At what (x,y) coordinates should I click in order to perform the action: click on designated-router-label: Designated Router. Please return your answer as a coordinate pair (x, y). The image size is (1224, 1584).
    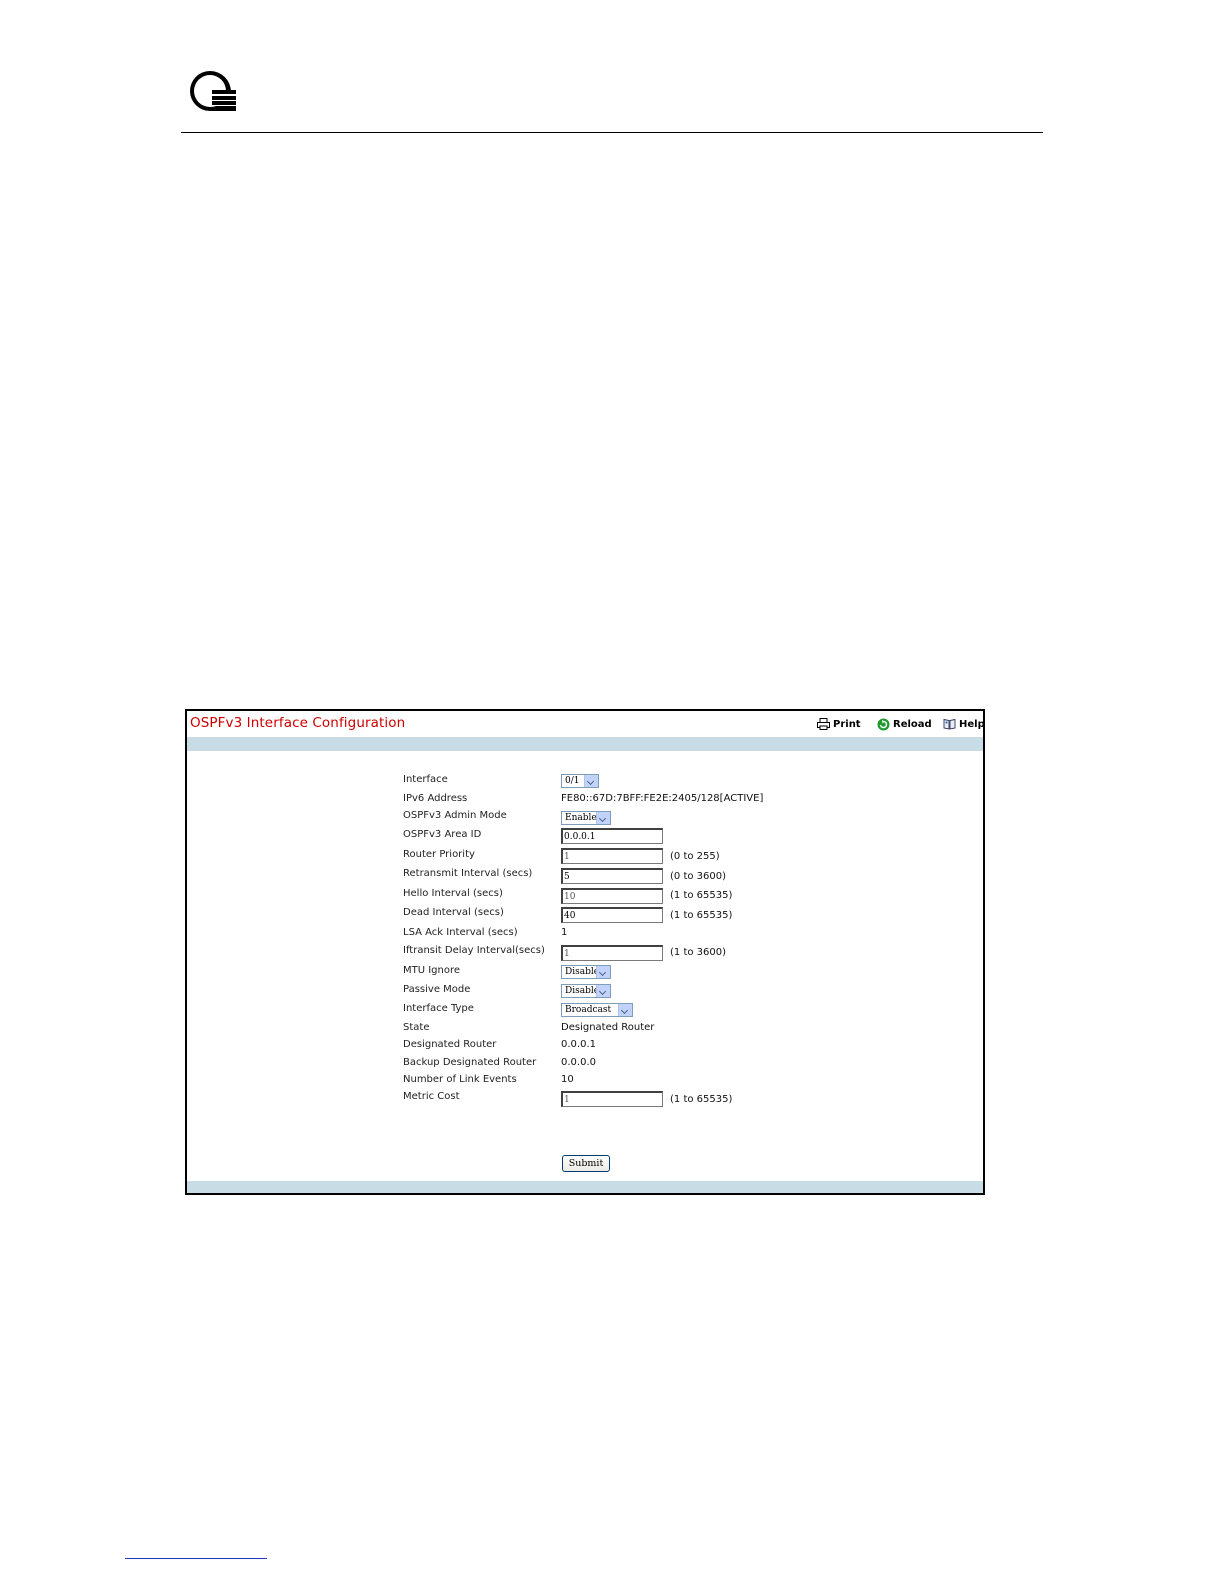
    Looking at the image, I should click on (450, 1044).